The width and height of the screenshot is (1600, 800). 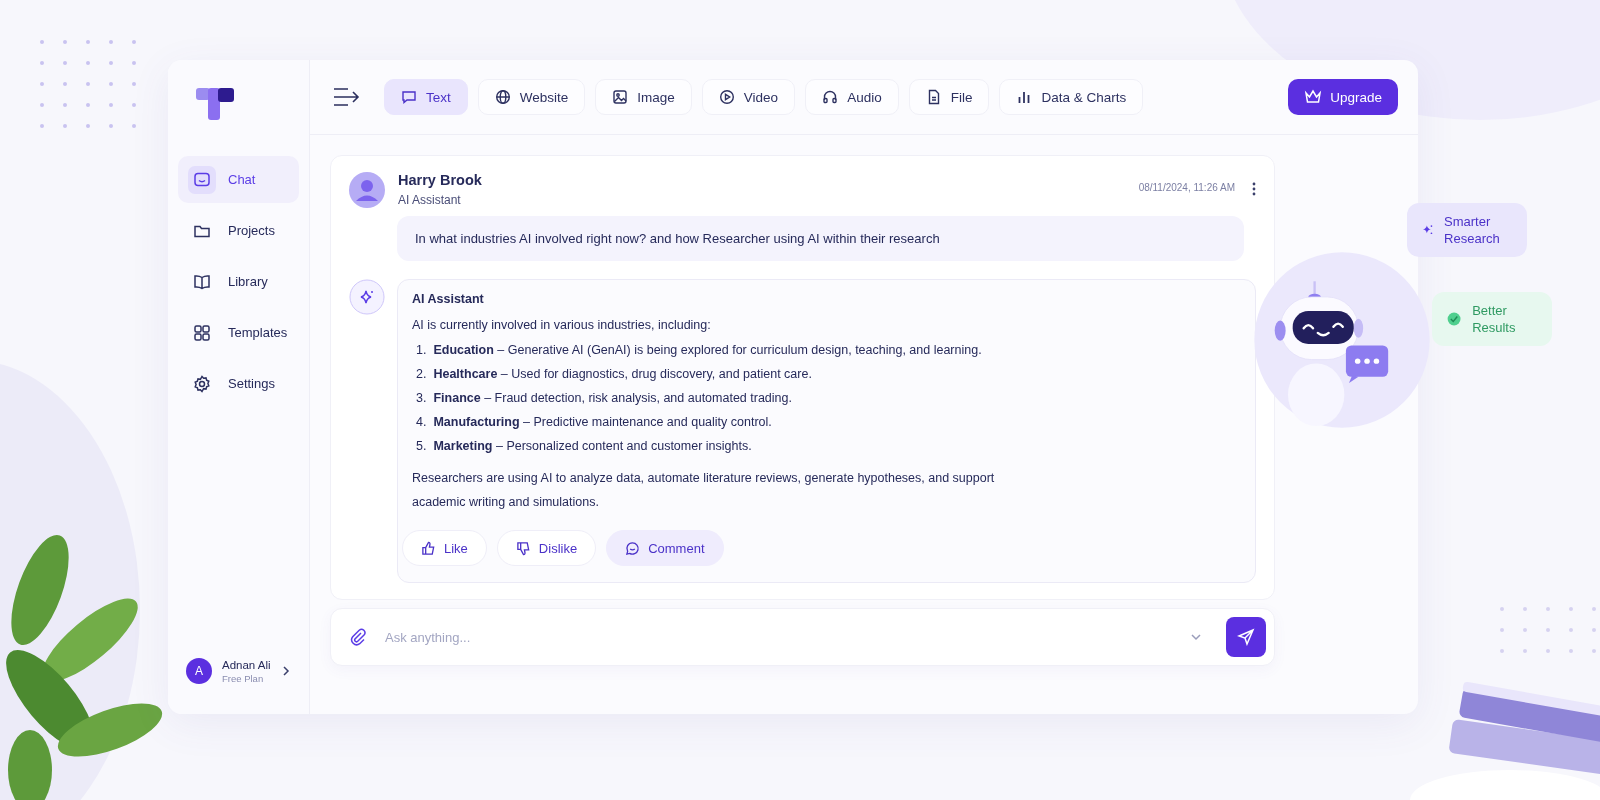 I want to click on list-item-text: Manufacturing – Predictive maintenance and quality control., so click(x=602, y=422).